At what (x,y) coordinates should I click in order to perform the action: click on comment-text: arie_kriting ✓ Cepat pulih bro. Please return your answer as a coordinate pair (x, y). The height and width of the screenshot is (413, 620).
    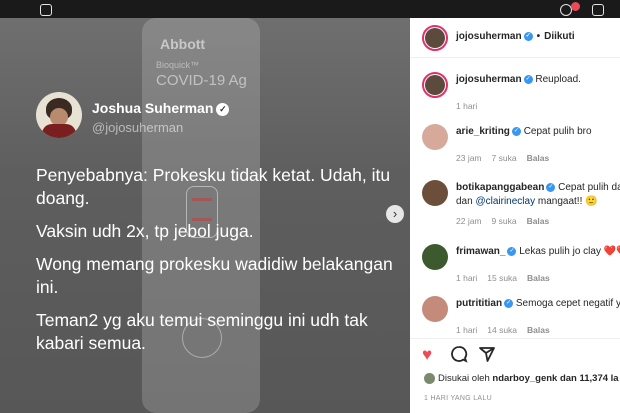
    Looking at the image, I should click on (524, 131).